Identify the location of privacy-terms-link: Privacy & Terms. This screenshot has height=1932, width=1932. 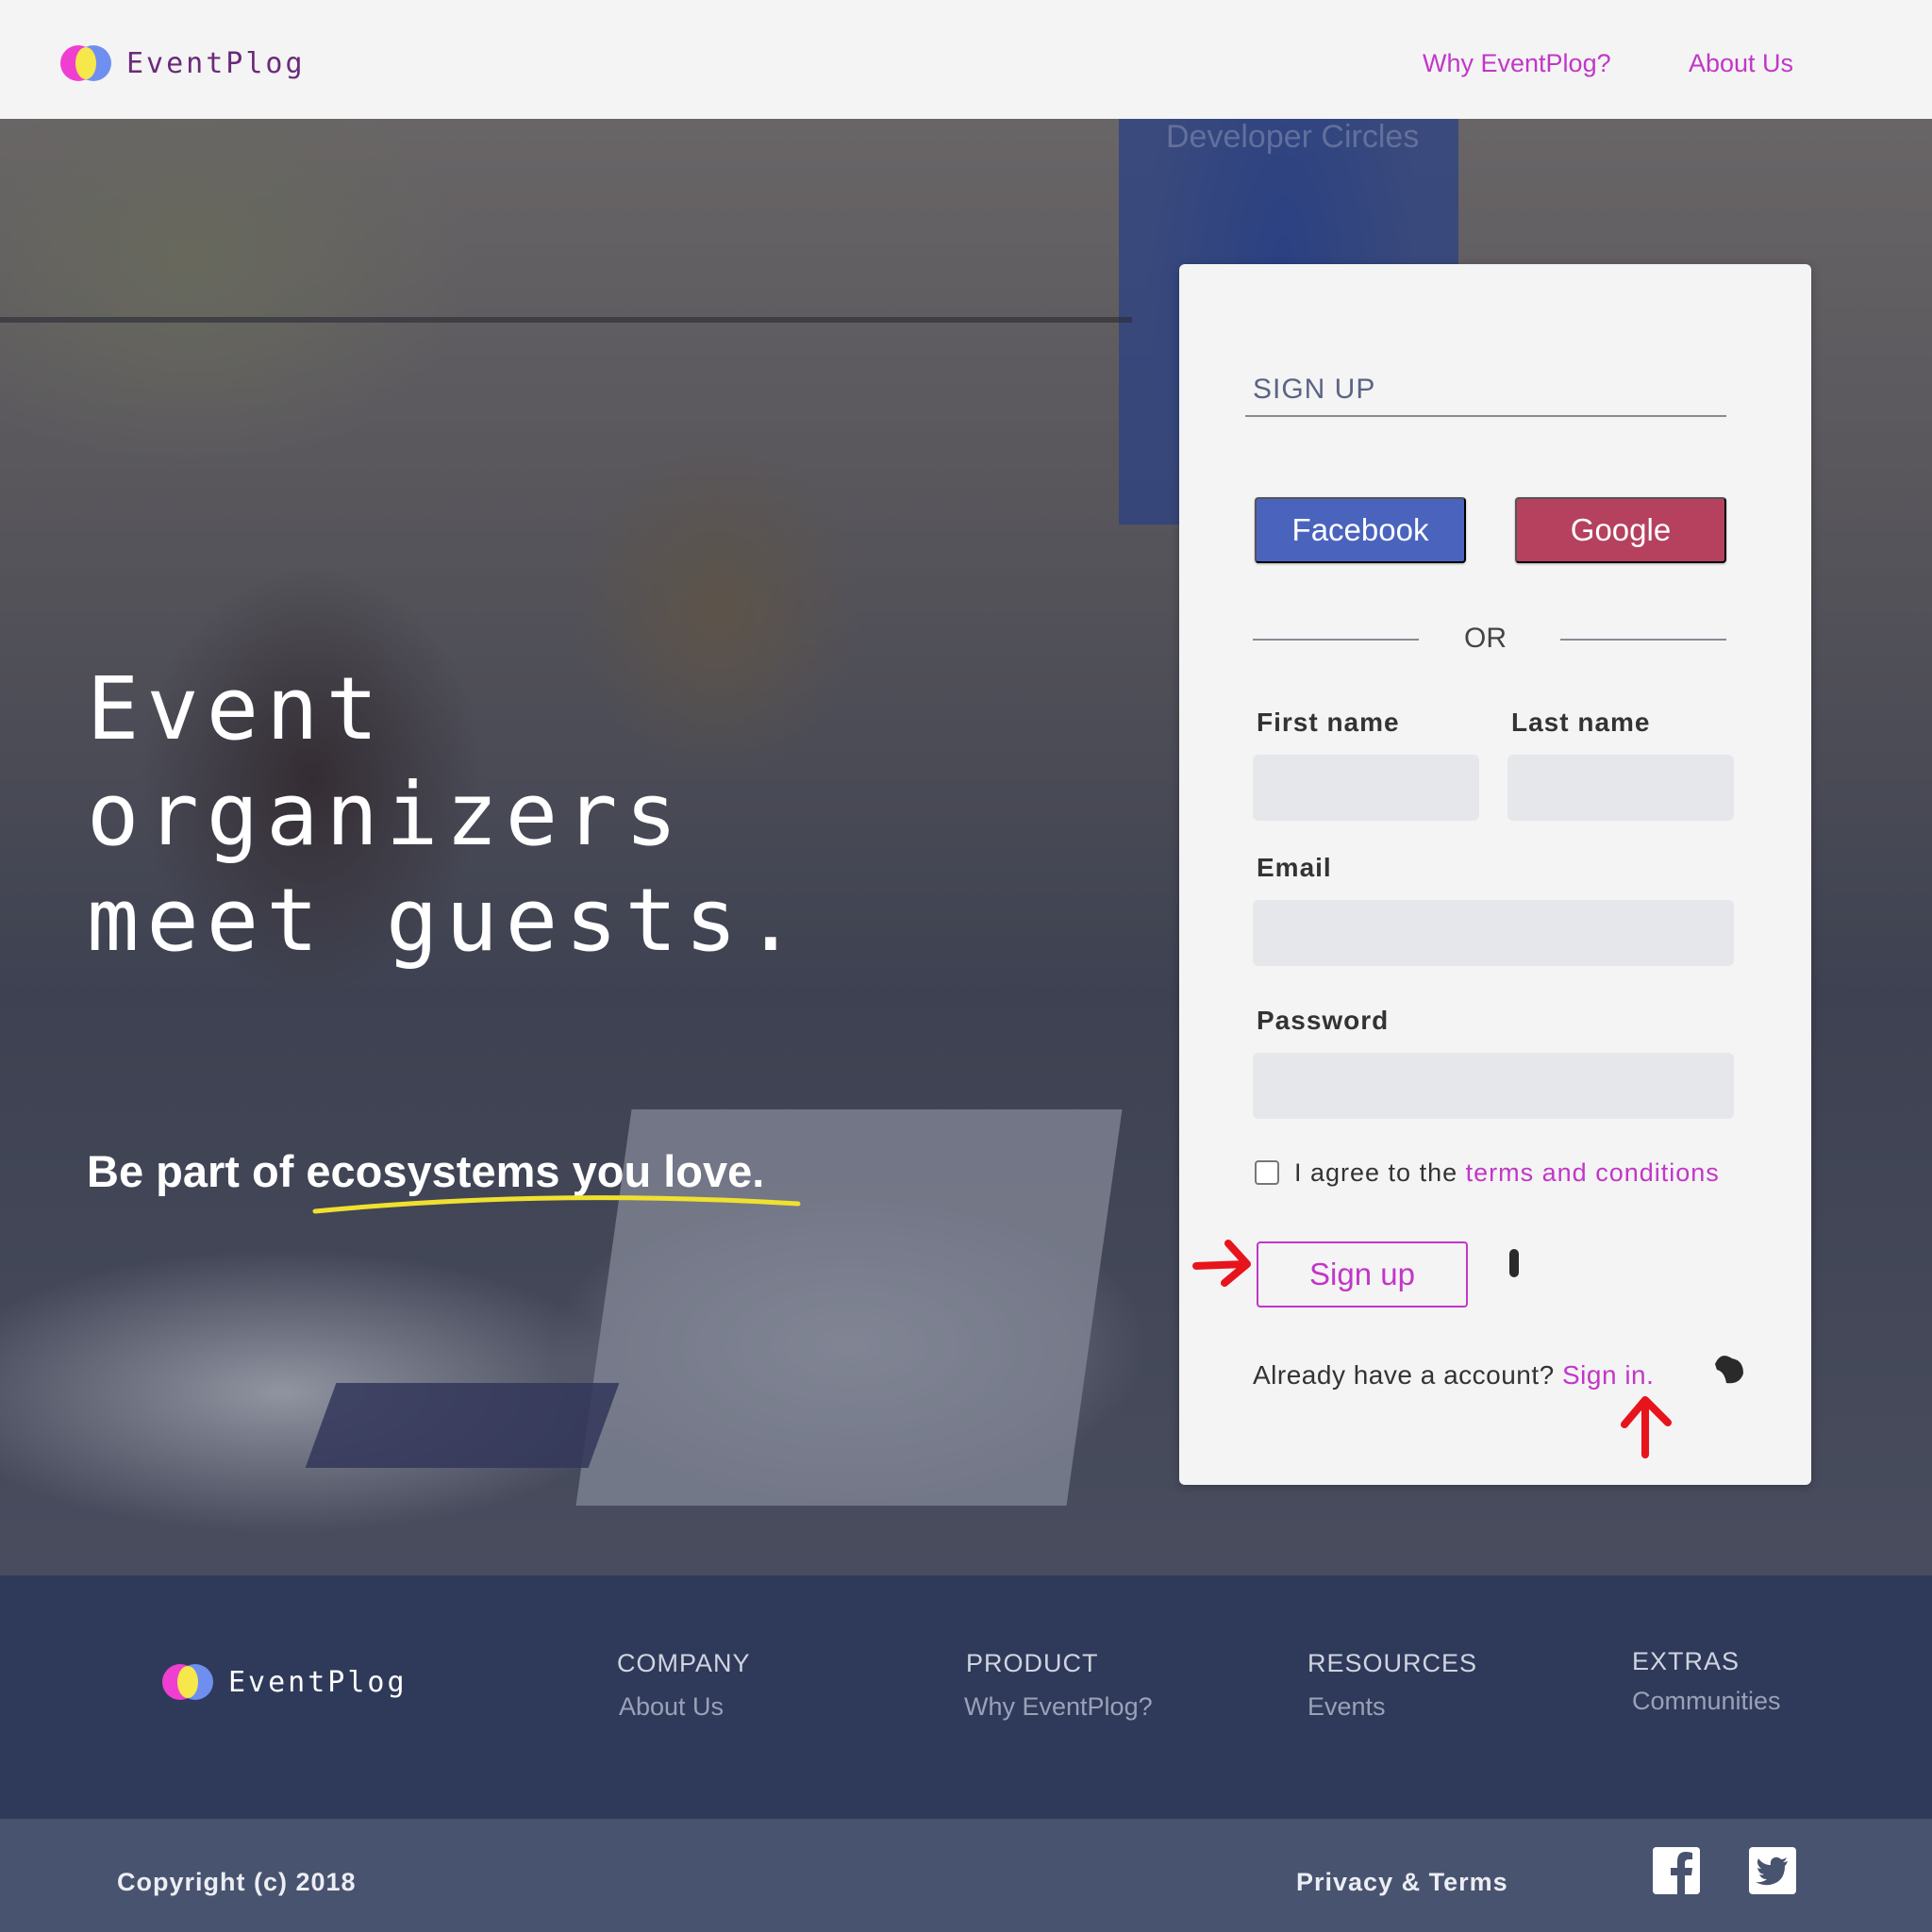
(1402, 1883).